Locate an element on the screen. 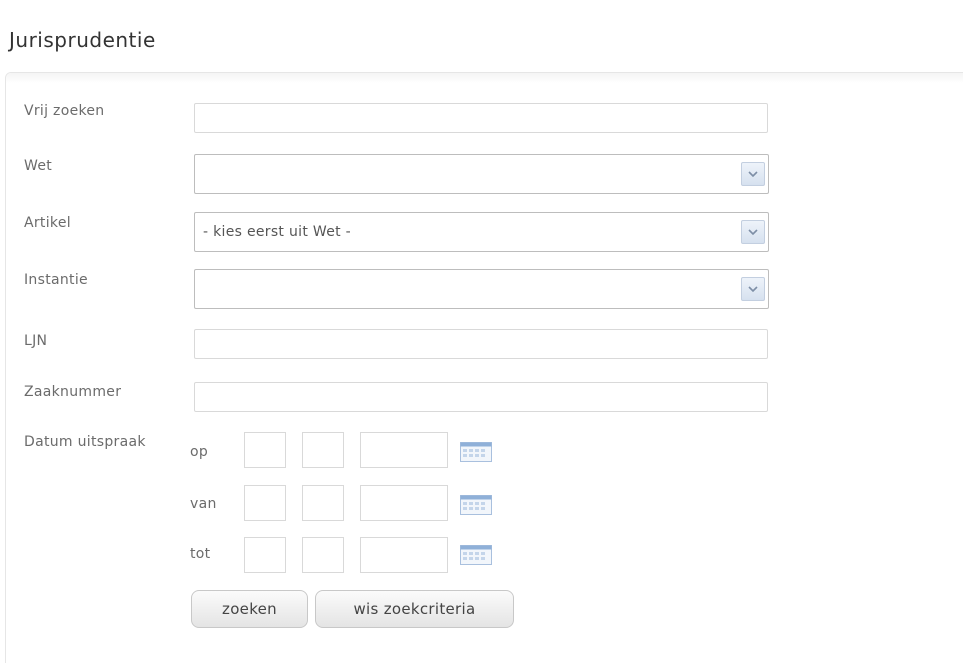  article-dropdown-button is located at coordinates (753, 232).